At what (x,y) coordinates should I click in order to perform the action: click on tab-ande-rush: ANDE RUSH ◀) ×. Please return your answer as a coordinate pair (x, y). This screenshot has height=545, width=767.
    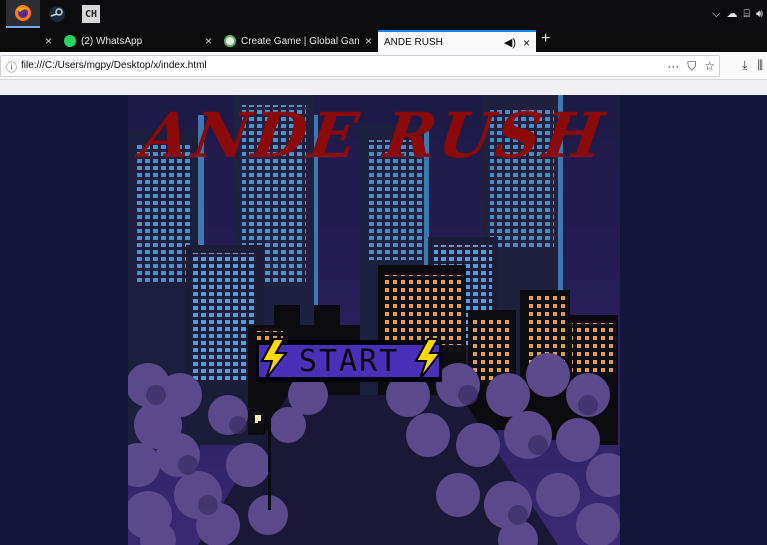
    Looking at the image, I should click on (457, 41).